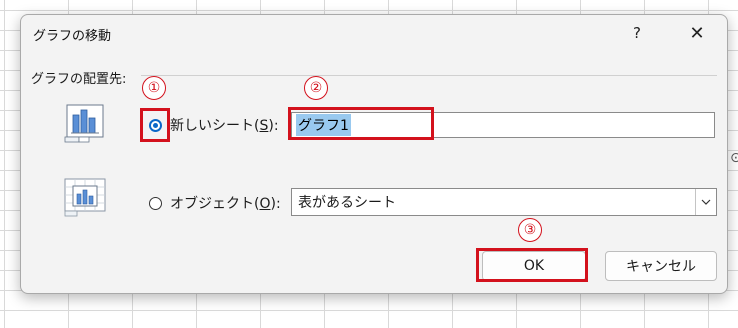  What do you see at coordinates (532, 265) in the screenshot?
I see `highlight-ok-button` at bounding box center [532, 265].